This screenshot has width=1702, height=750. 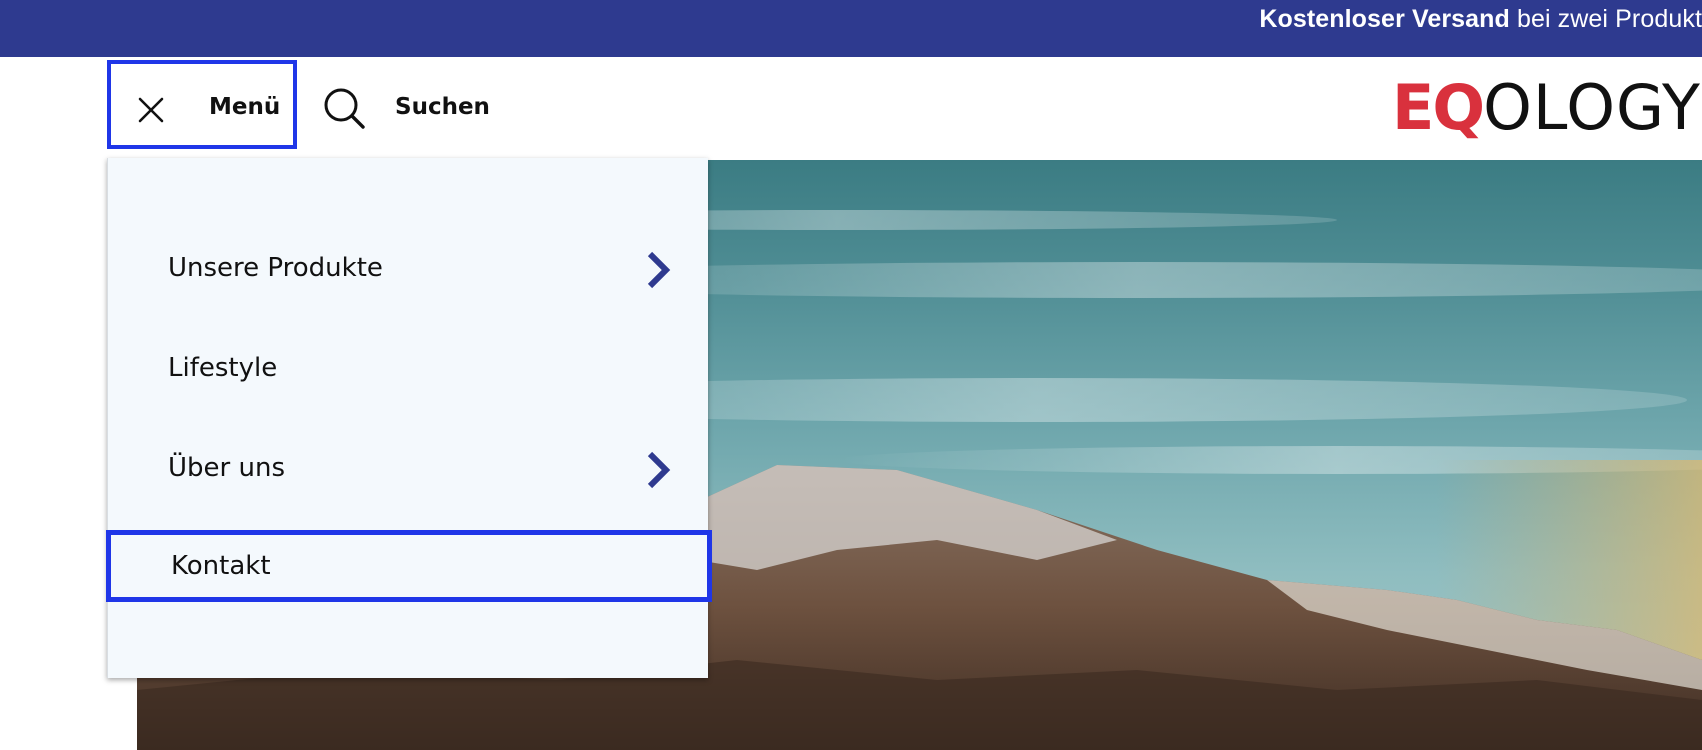 What do you see at coordinates (245, 107) in the screenshot?
I see `menu-label: Menü` at bounding box center [245, 107].